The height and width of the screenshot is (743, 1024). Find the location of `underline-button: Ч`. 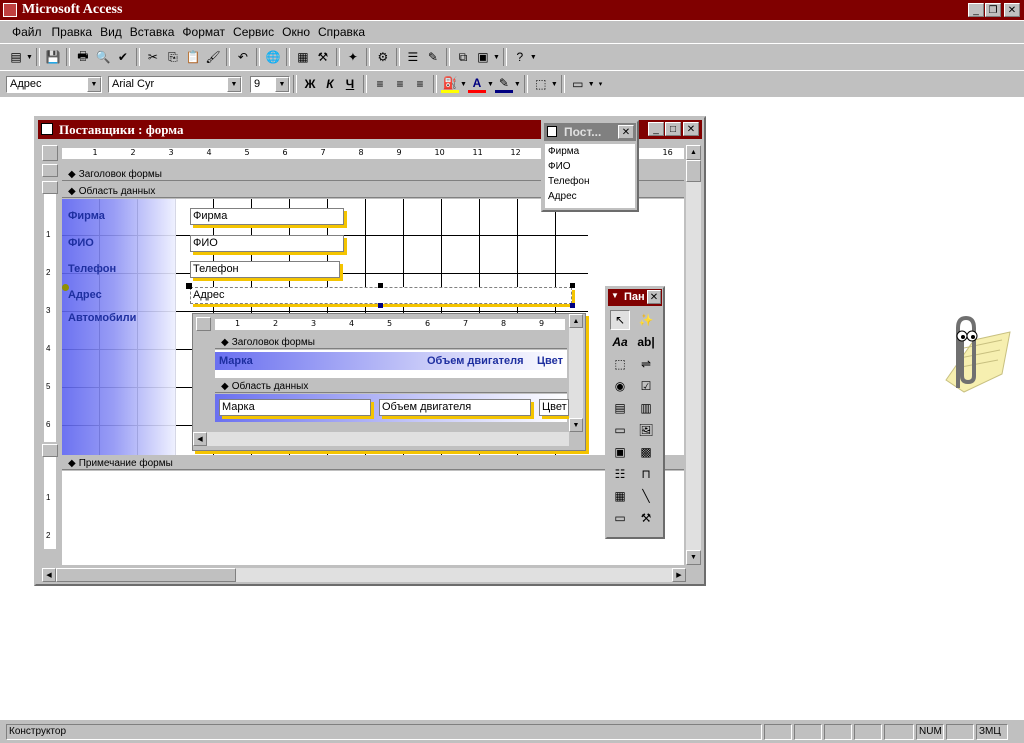

underline-button: Ч is located at coordinates (350, 84).